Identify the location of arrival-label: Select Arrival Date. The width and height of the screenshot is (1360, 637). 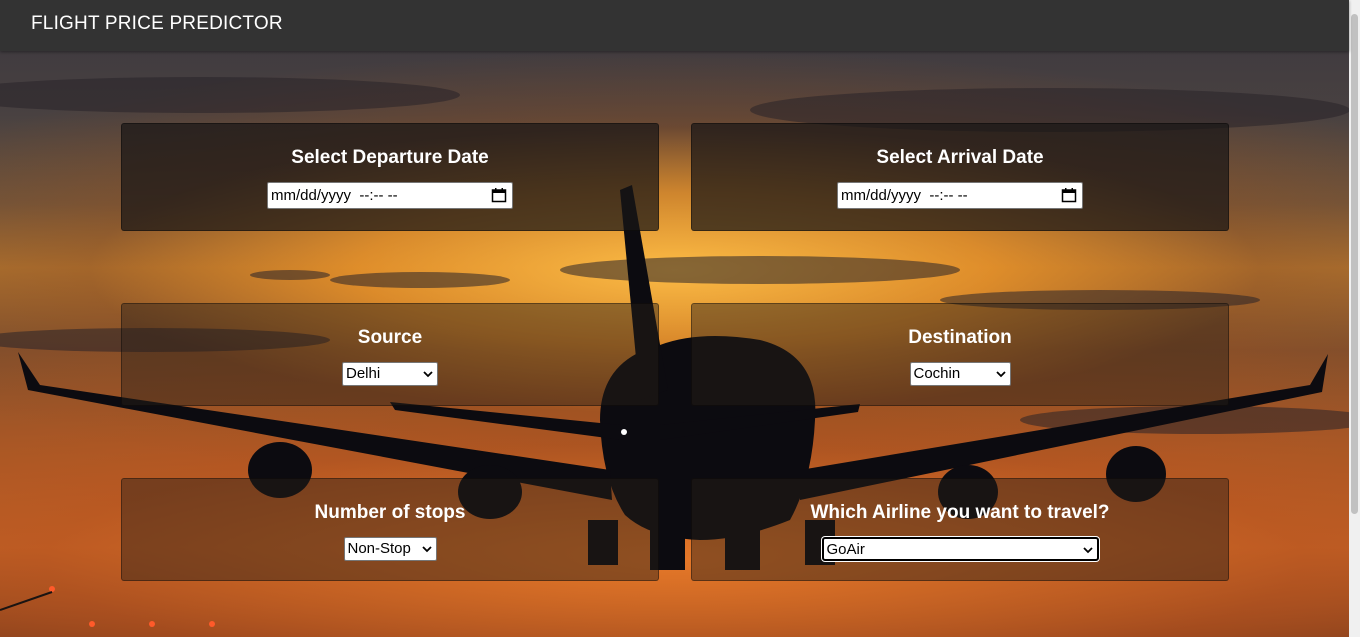
(960, 157).